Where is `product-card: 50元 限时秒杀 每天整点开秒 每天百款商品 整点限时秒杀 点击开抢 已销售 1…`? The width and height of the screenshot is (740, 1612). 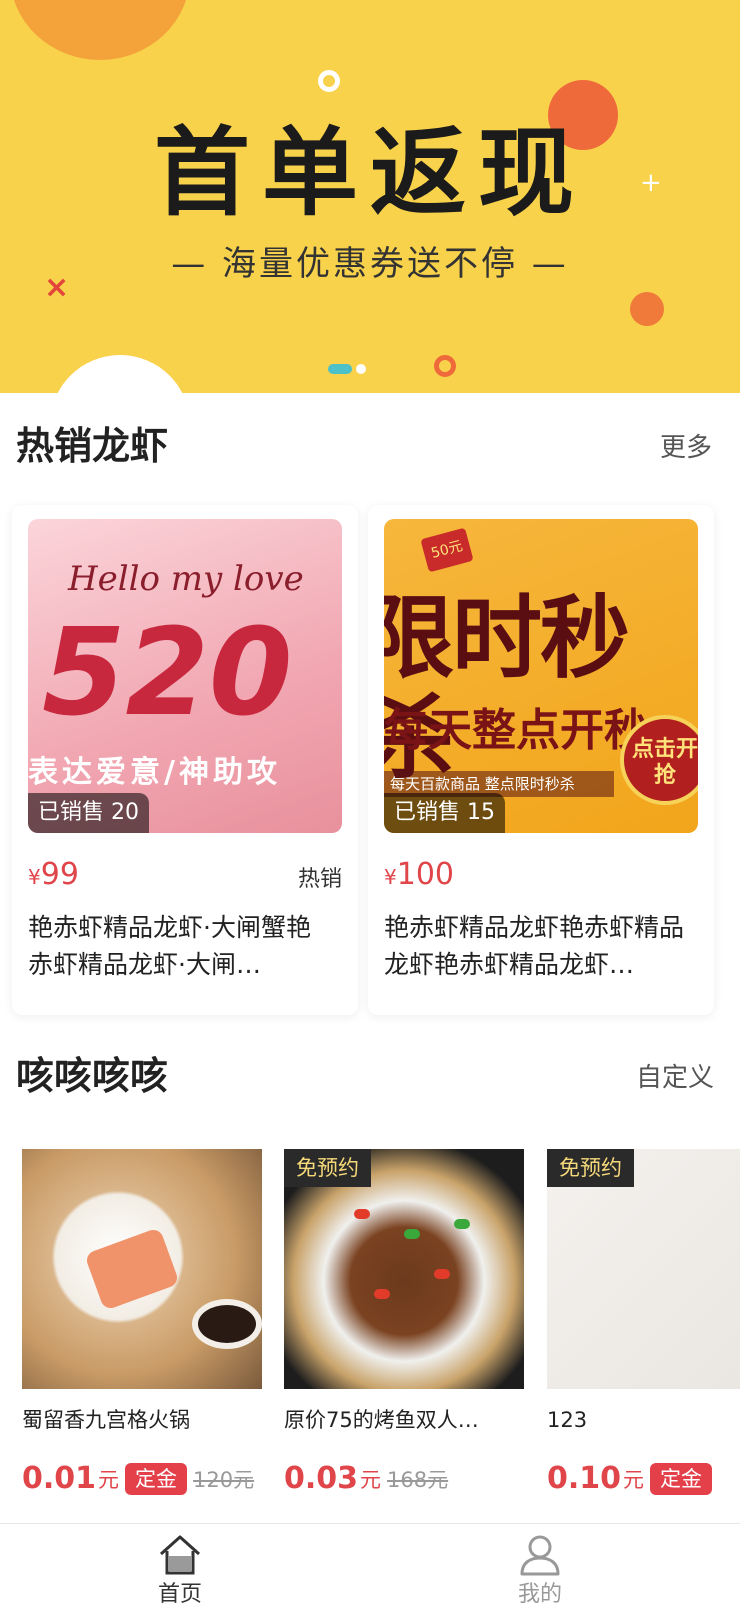
product-card: 50元 限时秒杀 每天整点开秒 每天百款商品 整点限时秒杀 点击开抢 已销售 1… is located at coordinates (541, 760).